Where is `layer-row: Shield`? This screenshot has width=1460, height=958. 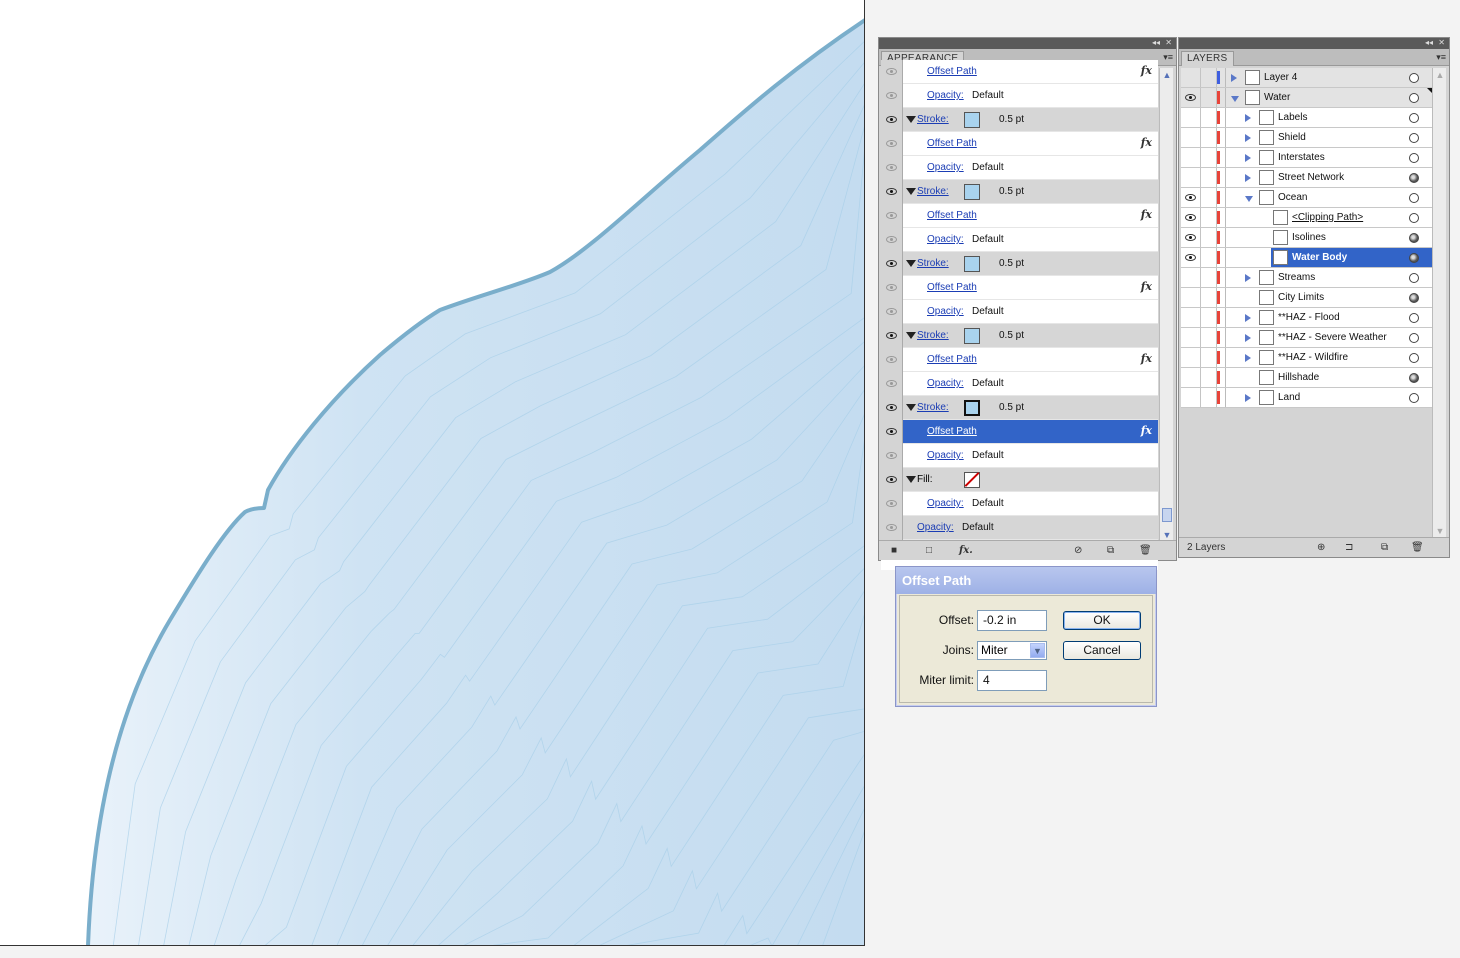 layer-row: Shield is located at coordinates (1307, 138).